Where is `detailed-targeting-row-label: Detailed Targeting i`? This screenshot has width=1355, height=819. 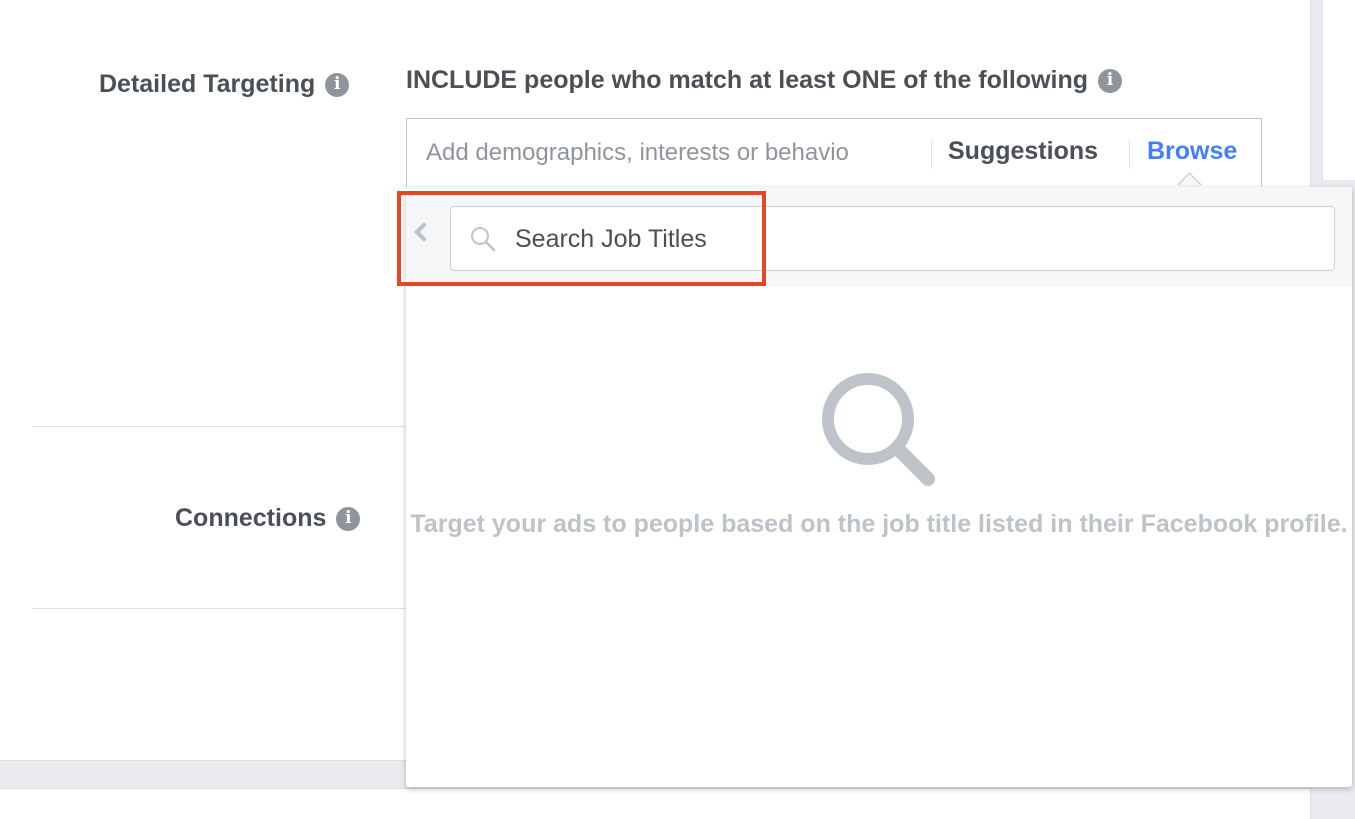 detailed-targeting-row-label: Detailed Targeting i is located at coordinates (224, 84).